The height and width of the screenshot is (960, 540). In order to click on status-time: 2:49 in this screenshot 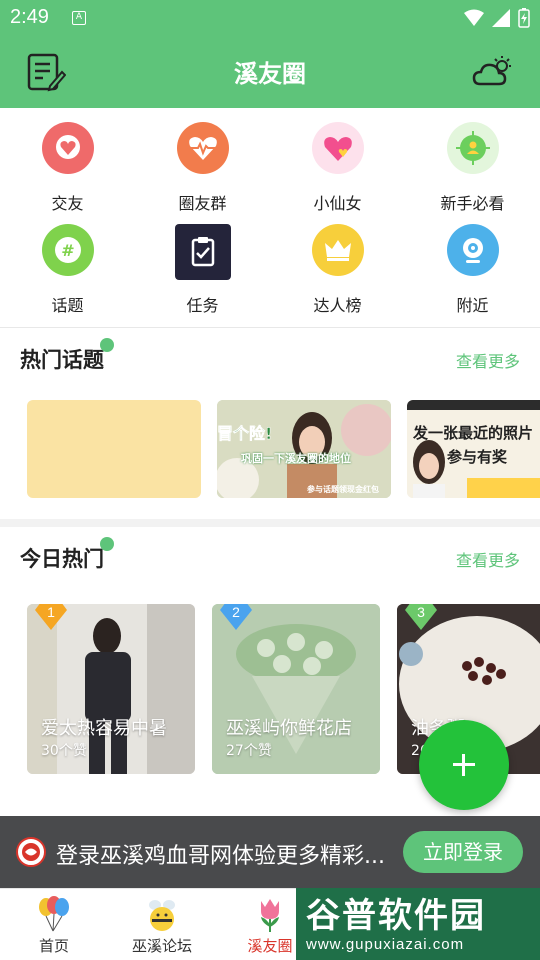, I will do `click(29, 17)`.